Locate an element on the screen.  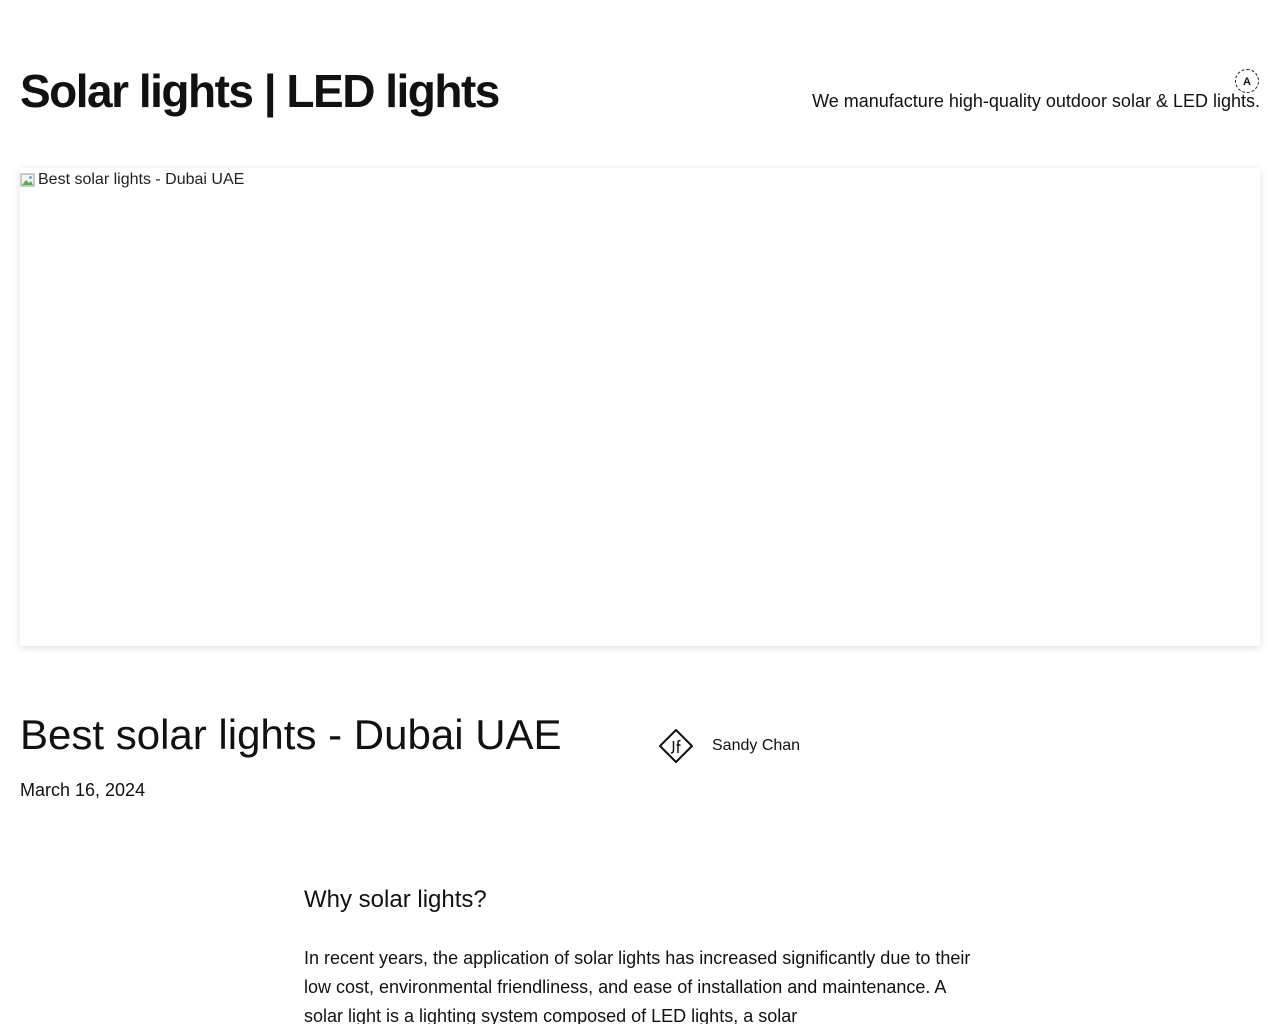
post-date: March 16, 2024 is located at coordinates (83, 790).